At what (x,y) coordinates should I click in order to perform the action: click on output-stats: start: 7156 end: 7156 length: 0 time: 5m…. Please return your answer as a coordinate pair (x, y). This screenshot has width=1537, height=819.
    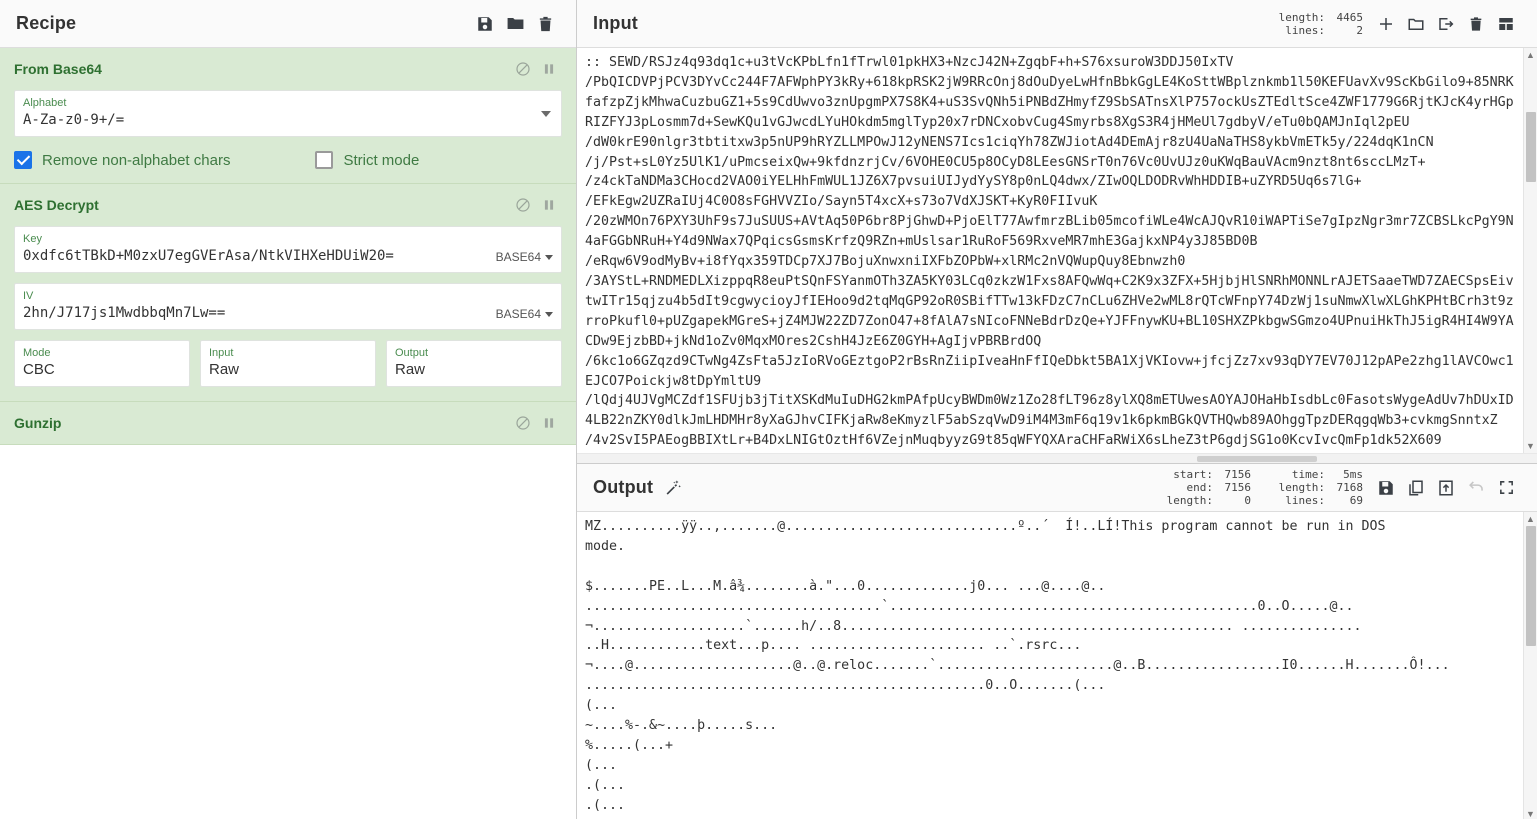
    Looking at the image, I should click on (1266, 487).